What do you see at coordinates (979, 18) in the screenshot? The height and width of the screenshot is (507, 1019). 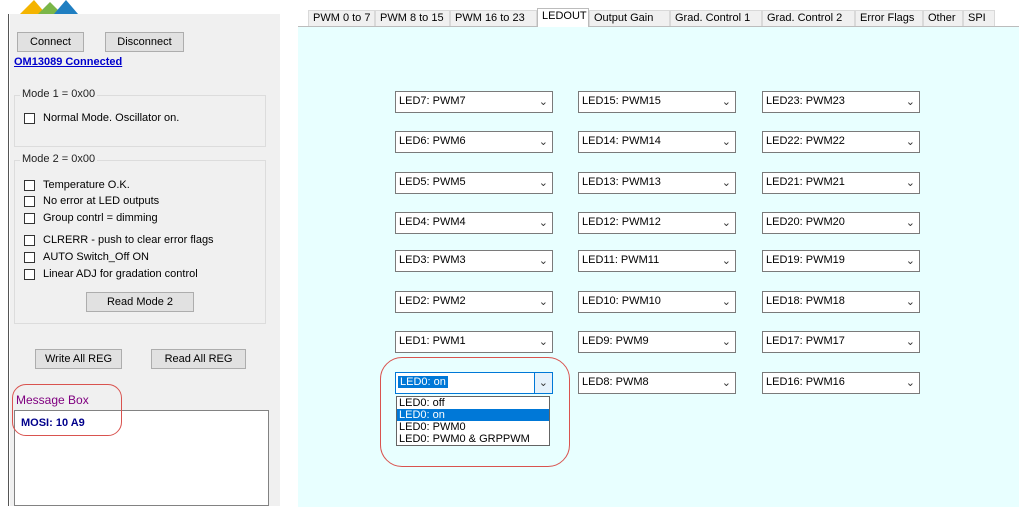 I see `tab-spi: SPI` at bounding box center [979, 18].